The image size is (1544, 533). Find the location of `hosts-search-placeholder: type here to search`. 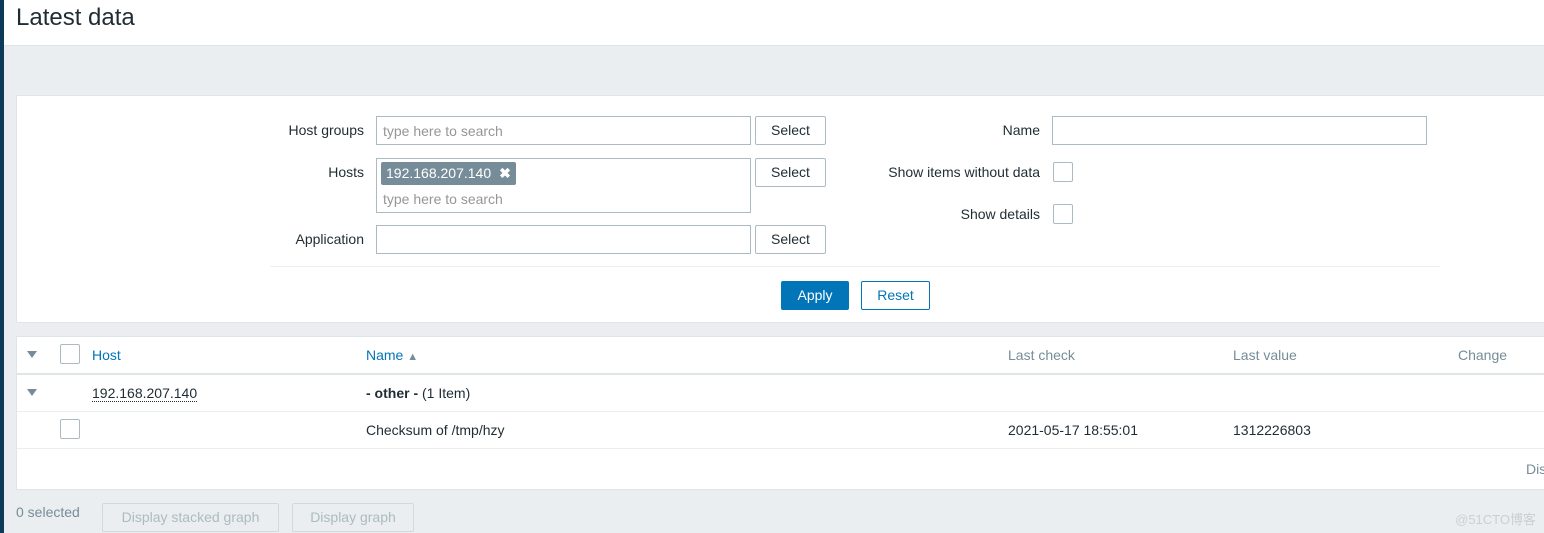

hosts-search-placeholder: type here to search is located at coordinates (443, 199).